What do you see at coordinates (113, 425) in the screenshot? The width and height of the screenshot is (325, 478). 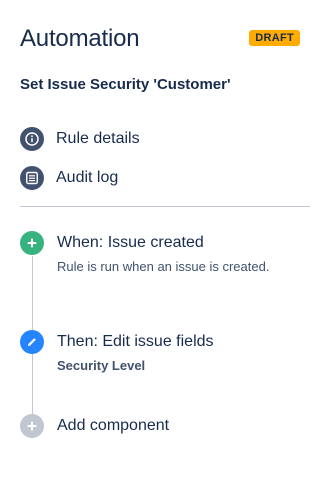 I see `add-component-label: Add component` at bounding box center [113, 425].